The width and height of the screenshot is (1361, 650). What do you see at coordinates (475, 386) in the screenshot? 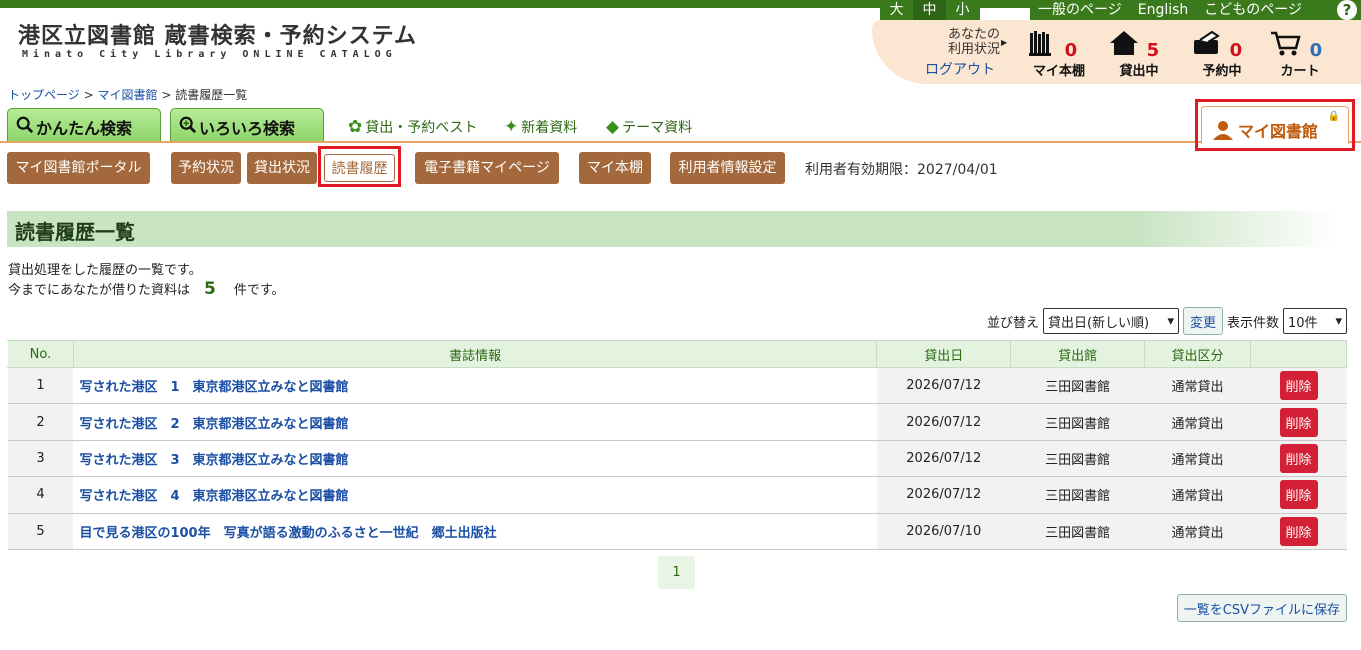
I see `book-title-link: 写された港区 1 東京都港区立みなと図書館` at bounding box center [475, 386].